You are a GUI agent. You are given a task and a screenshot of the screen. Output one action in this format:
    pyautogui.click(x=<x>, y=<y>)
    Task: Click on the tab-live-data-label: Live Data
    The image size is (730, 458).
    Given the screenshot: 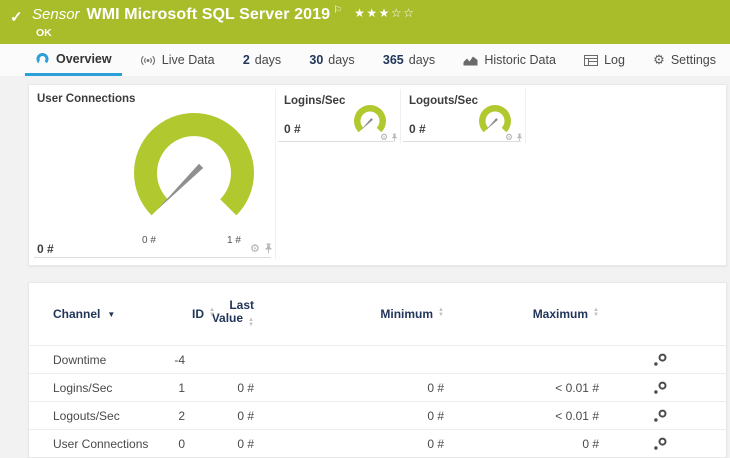 What is the action you would take?
    pyautogui.click(x=188, y=60)
    